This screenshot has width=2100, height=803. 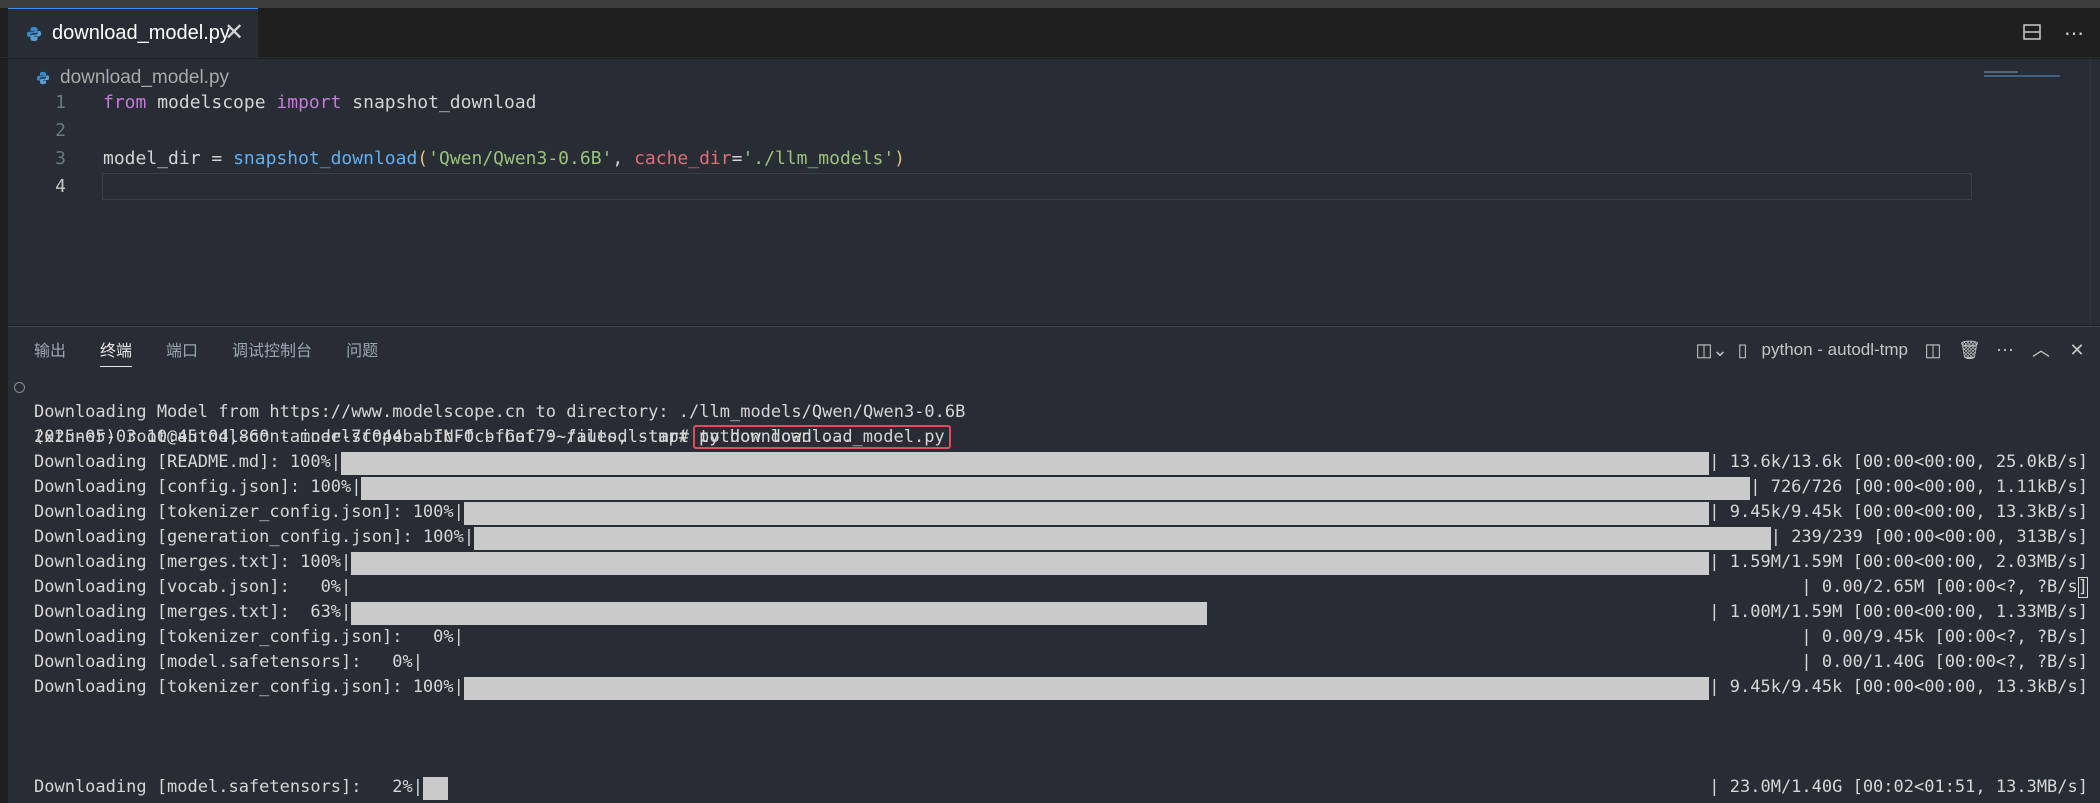 I want to click on current-line-highlight, so click(x=1037, y=186).